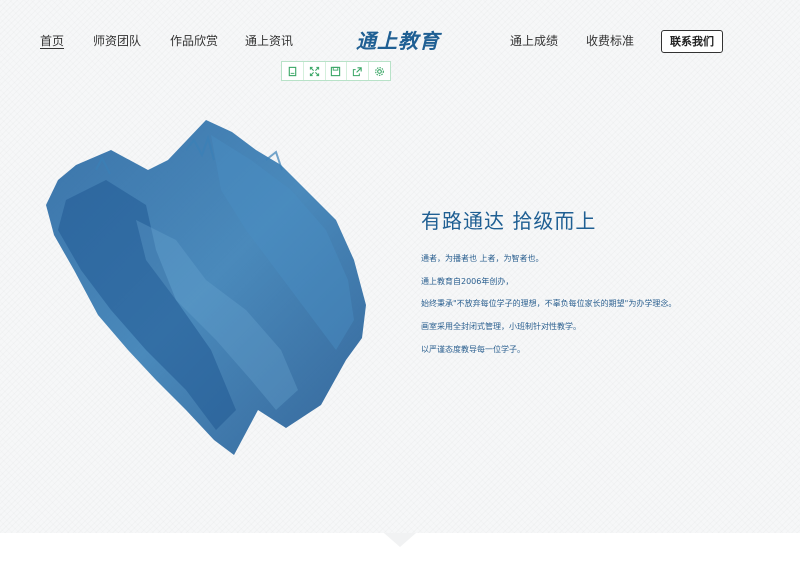 The width and height of the screenshot is (800, 585). I want to click on note-icon, so click(293, 71).